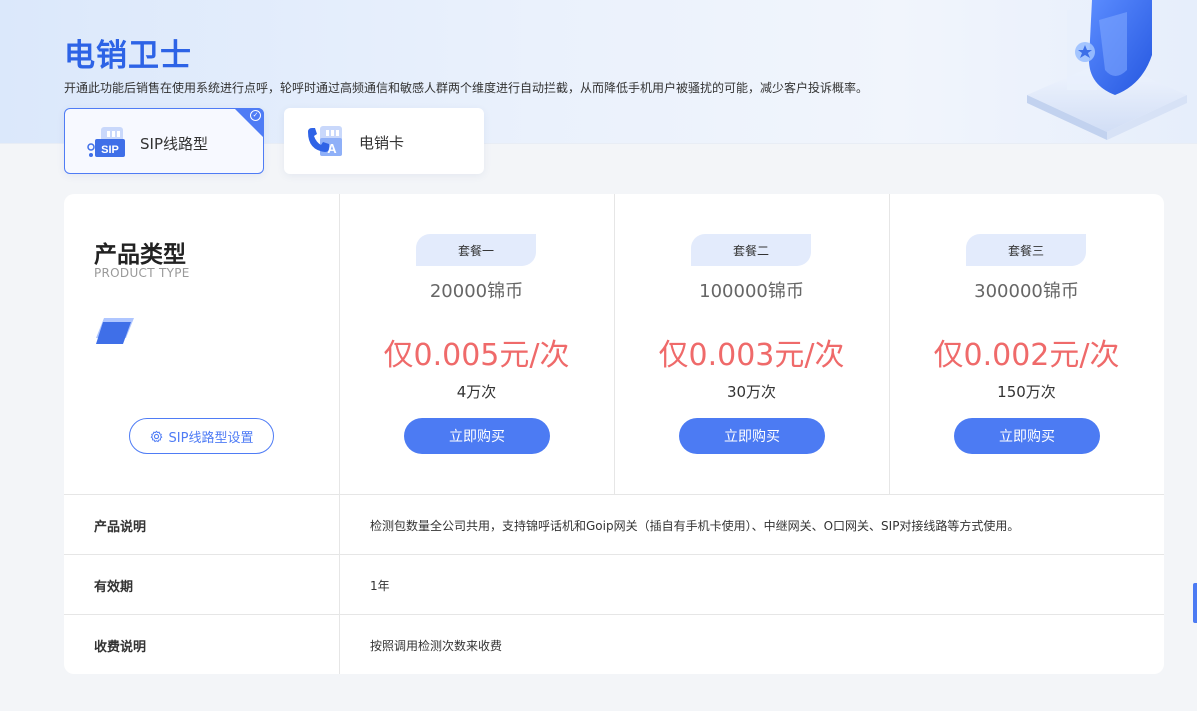  I want to click on plan-badge: 套餐一, so click(476, 250).